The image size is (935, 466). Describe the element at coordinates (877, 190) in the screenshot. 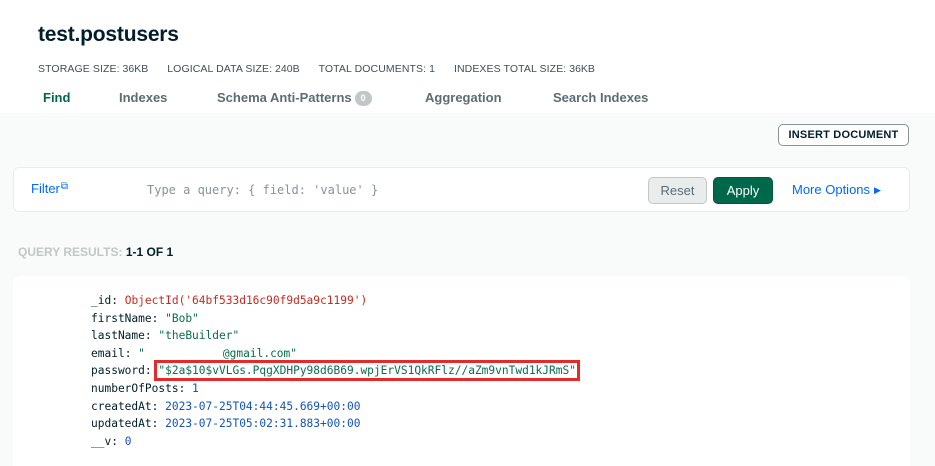

I see `caret-right-icon: ▶` at that location.